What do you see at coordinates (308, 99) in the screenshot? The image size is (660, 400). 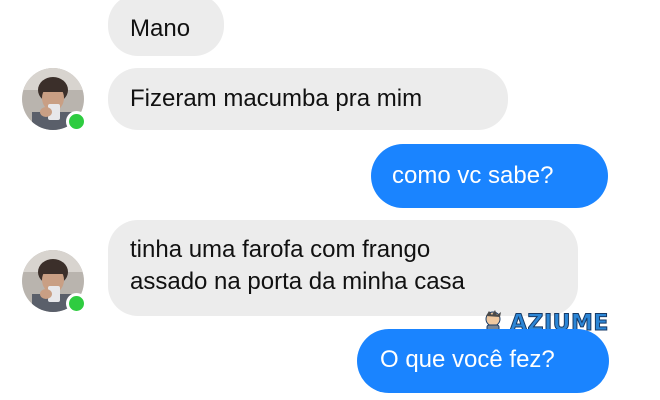 I see `message-bubble-incoming: Fizeram macumba pra mim` at bounding box center [308, 99].